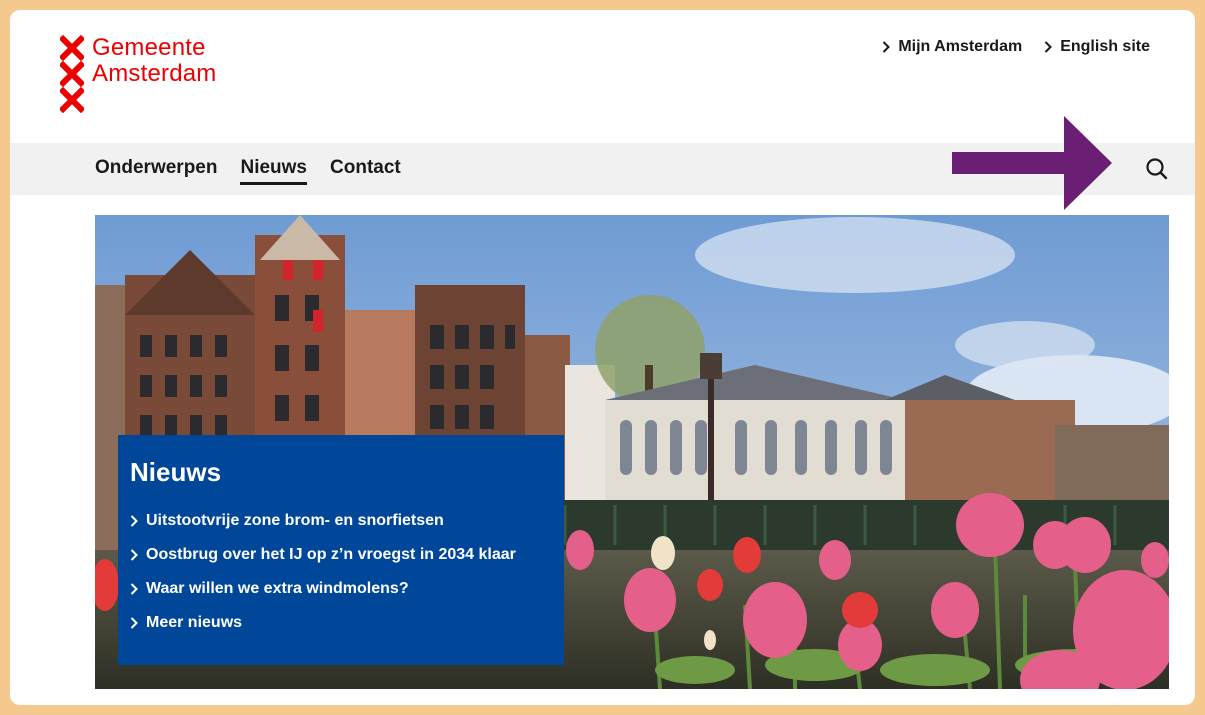  Describe the element at coordinates (295, 520) in the screenshot. I see `news-item-label: Uitstootvrije zone brom- en snorfietsen` at that location.